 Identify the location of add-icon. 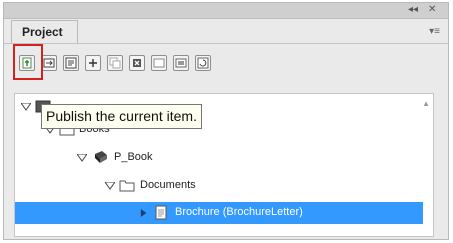
(93, 63).